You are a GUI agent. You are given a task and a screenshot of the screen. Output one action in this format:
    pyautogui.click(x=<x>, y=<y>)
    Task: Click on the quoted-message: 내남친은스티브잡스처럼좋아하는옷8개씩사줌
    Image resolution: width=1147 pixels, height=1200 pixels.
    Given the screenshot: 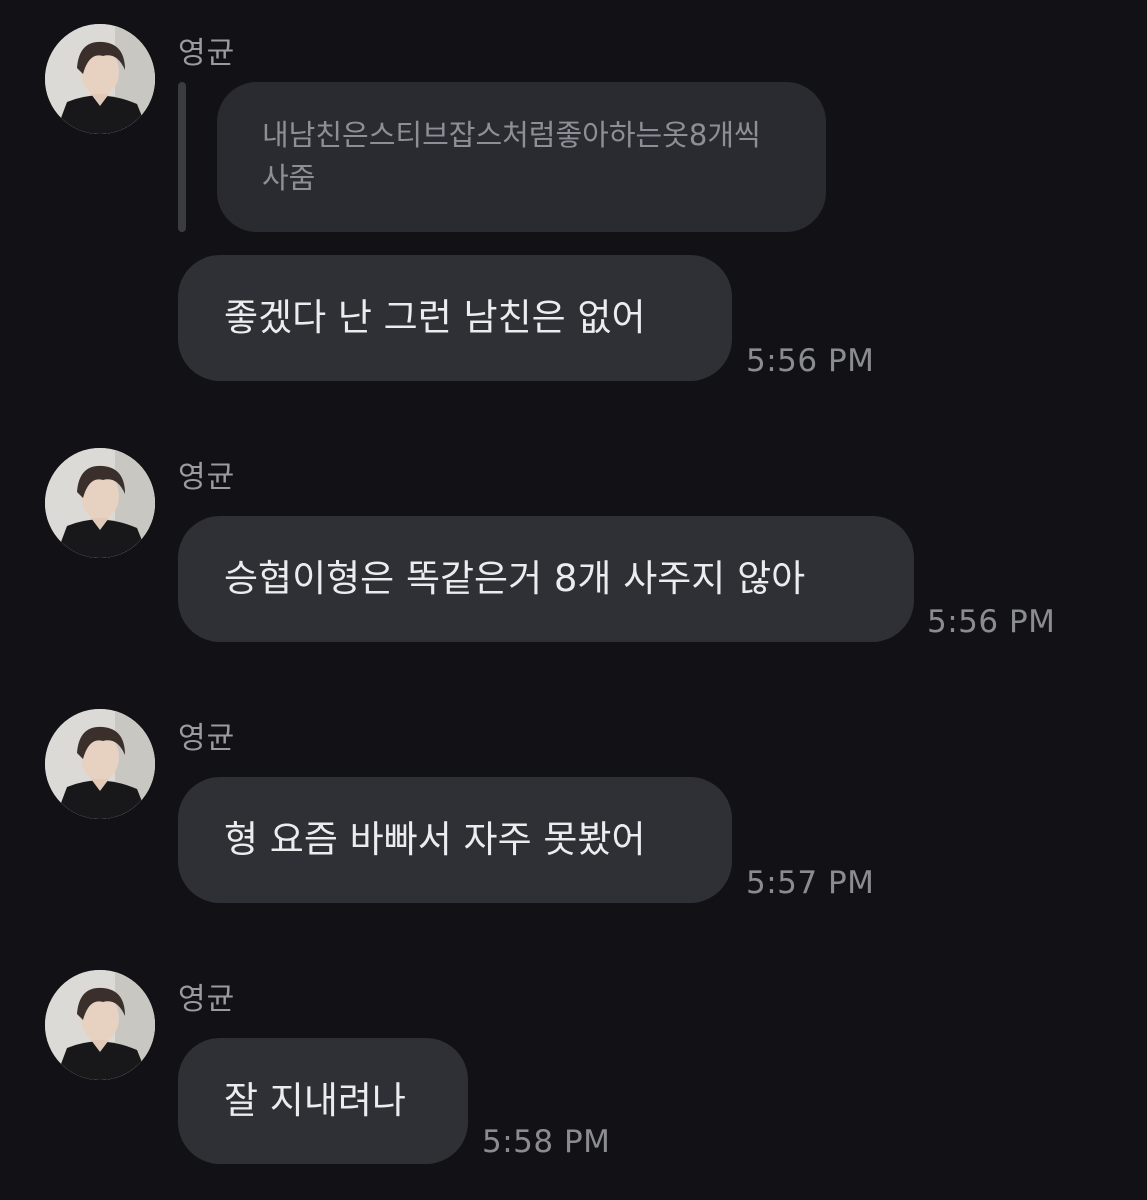 What is the action you would take?
    pyautogui.click(x=521, y=157)
    